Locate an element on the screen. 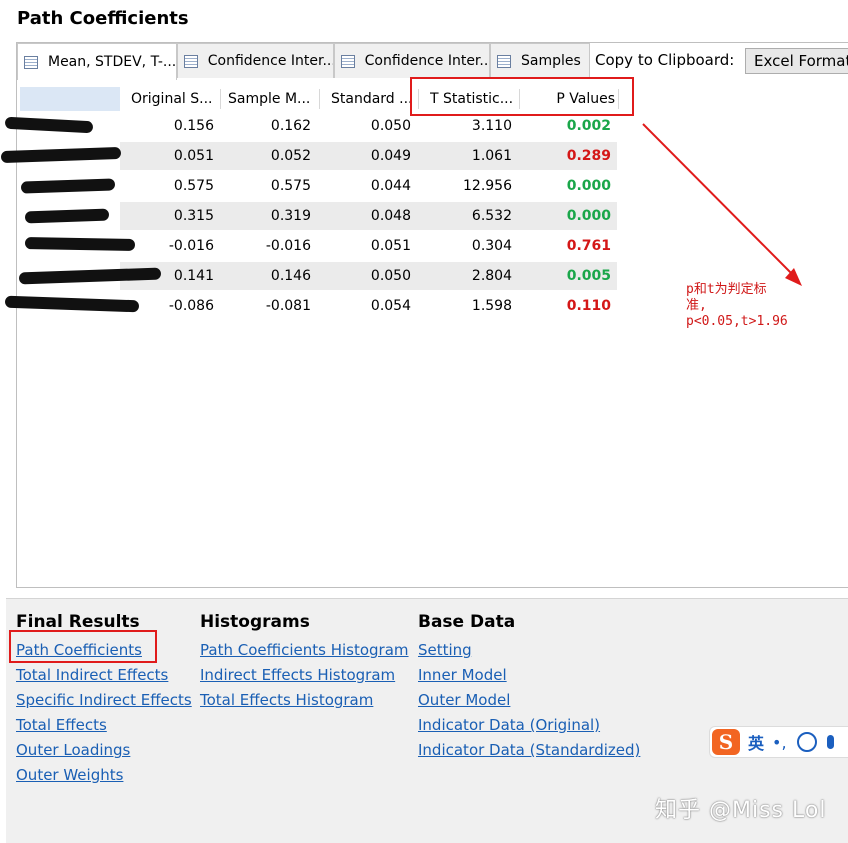 The width and height of the screenshot is (848, 843). highlight-box-t-p is located at coordinates (522, 96).